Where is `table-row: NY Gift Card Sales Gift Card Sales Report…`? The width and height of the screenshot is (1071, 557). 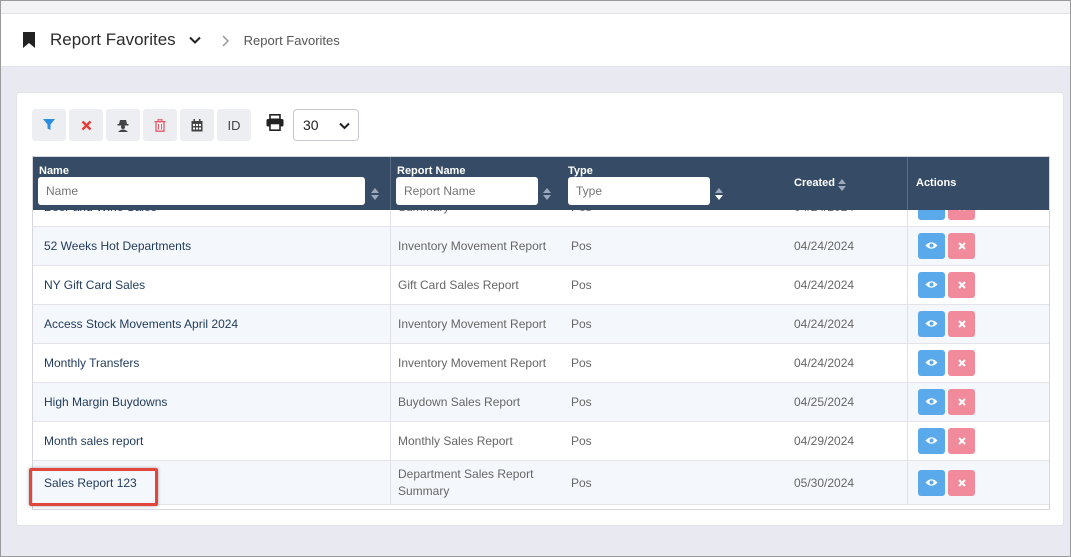 table-row: NY Gift Card Sales Gift Card Sales Report… is located at coordinates (541, 285).